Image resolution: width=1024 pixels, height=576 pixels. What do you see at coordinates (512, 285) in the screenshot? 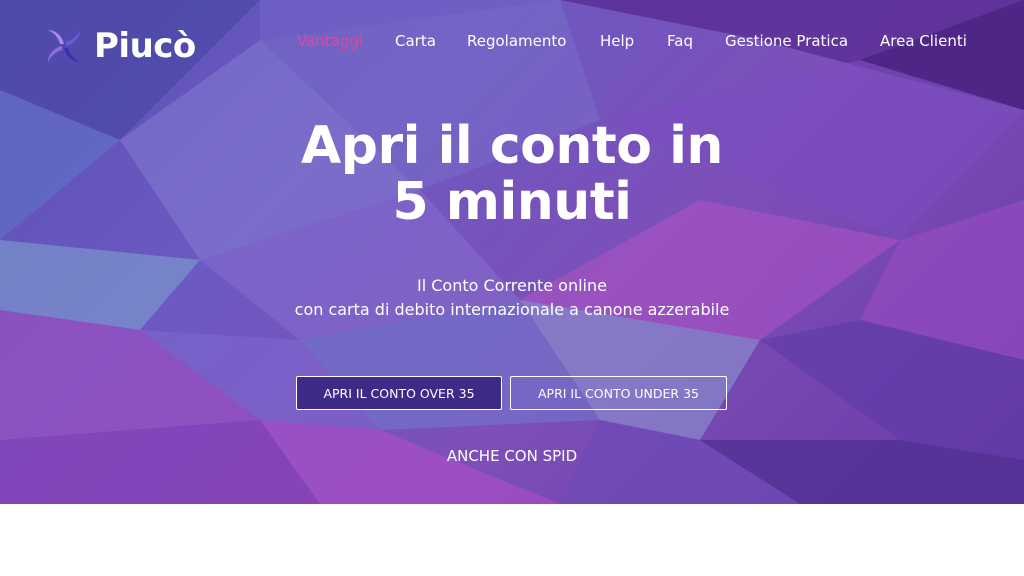
I see `hero-subtitle-line-1: Il Conto Corrente online` at bounding box center [512, 285].